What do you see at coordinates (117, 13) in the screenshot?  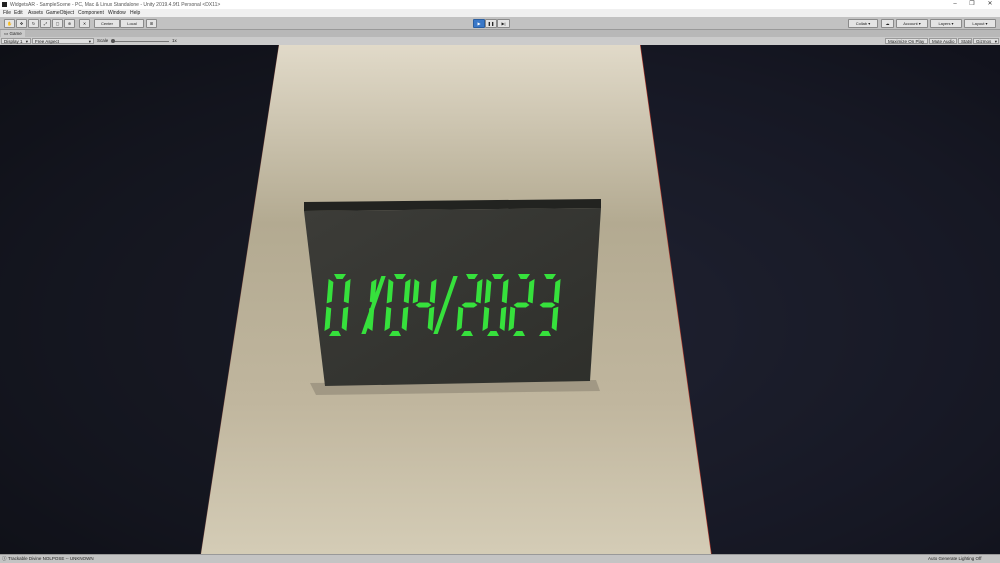 I see `menu-window: Window` at bounding box center [117, 13].